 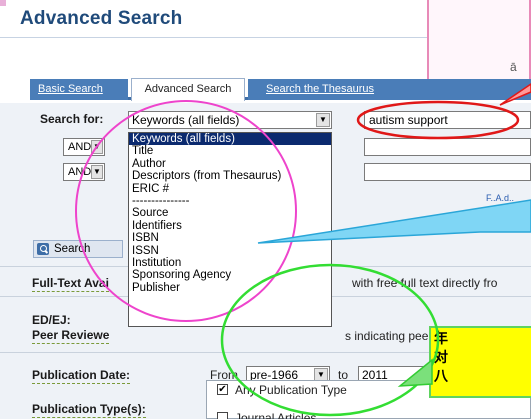 I want to click on annotation-callout-text: 年 对 八, so click(x=481, y=358).